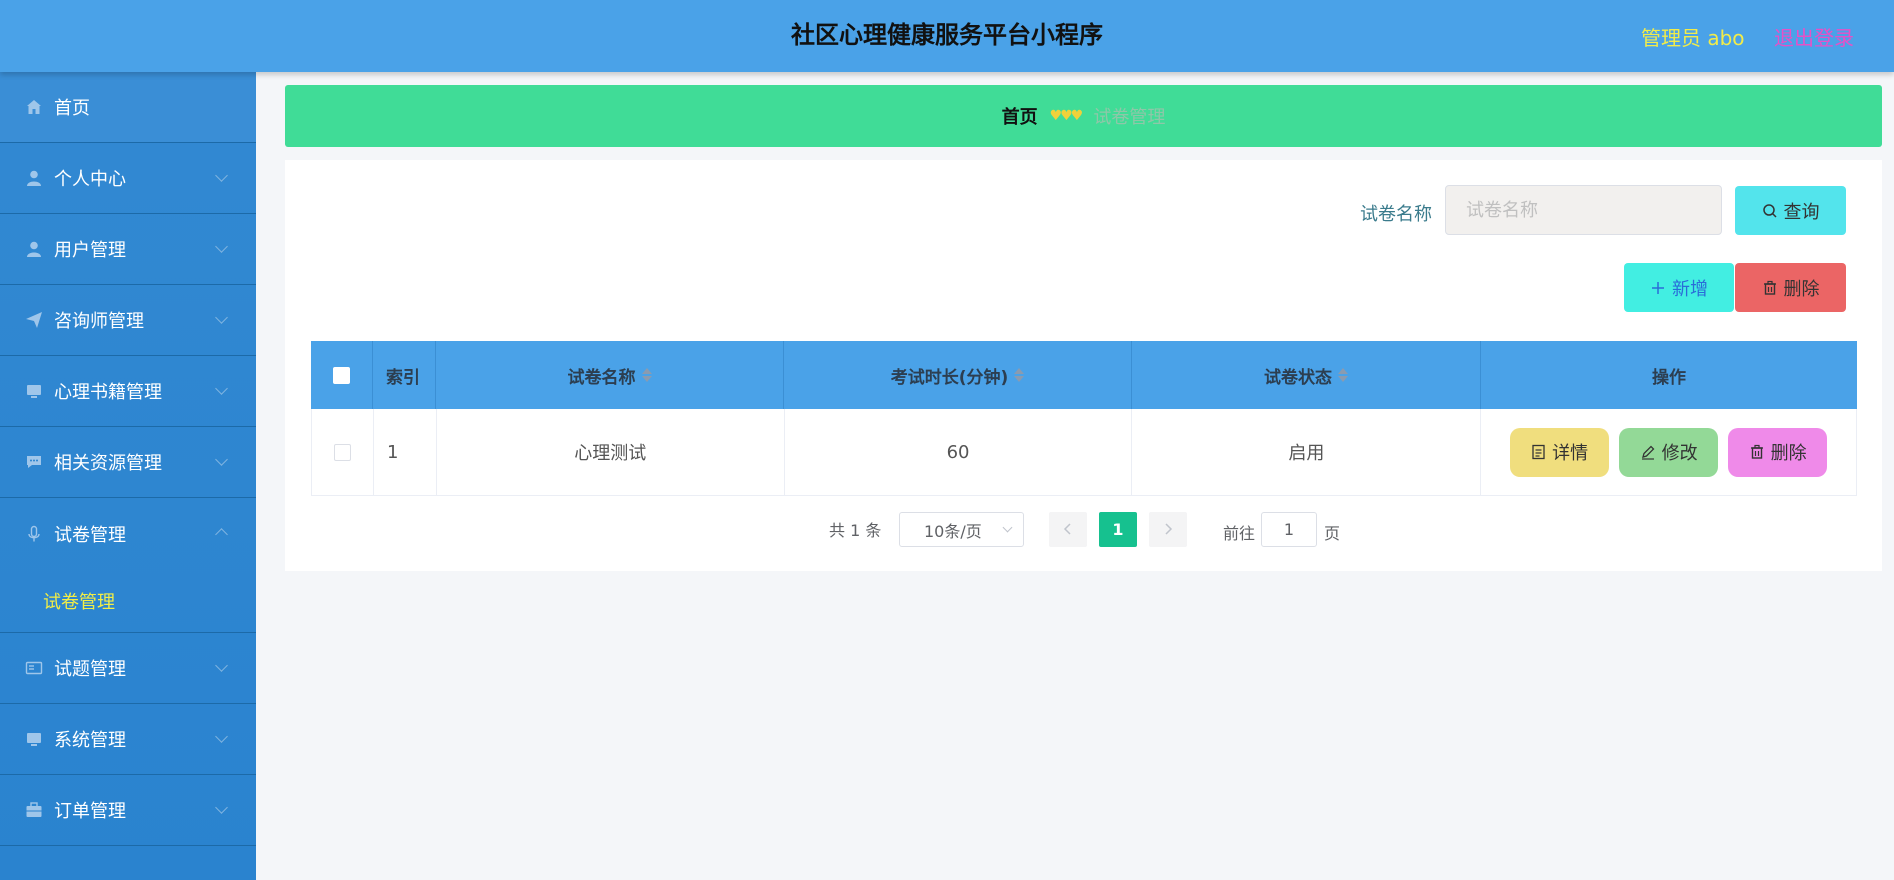 The width and height of the screenshot is (1894, 880). I want to click on sidebar-item-label: 首页, so click(72, 108).